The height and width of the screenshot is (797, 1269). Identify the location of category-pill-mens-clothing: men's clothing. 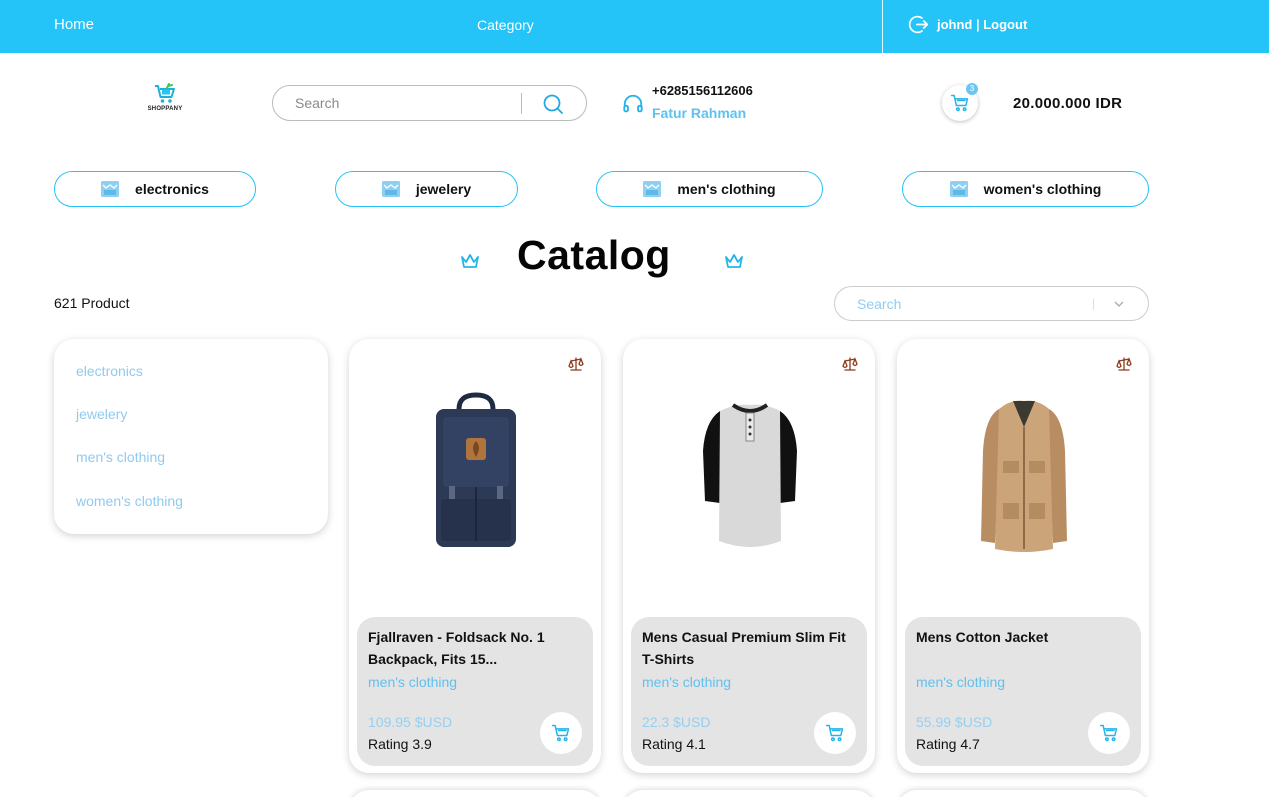
(709, 189).